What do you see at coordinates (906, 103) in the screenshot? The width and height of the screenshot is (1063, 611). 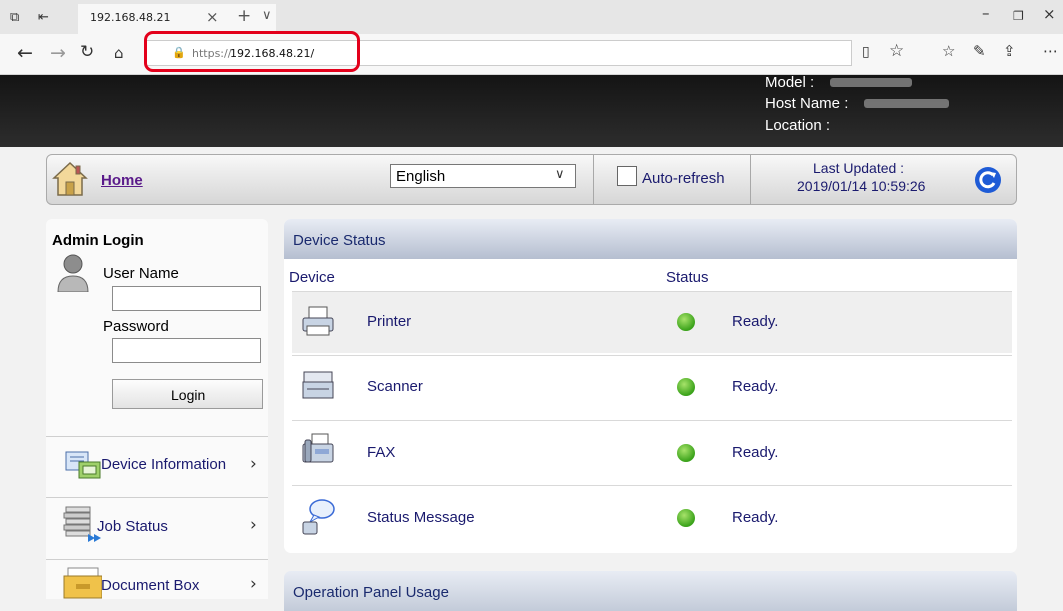 I see `host-name-value-redacted` at bounding box center [906, 103].